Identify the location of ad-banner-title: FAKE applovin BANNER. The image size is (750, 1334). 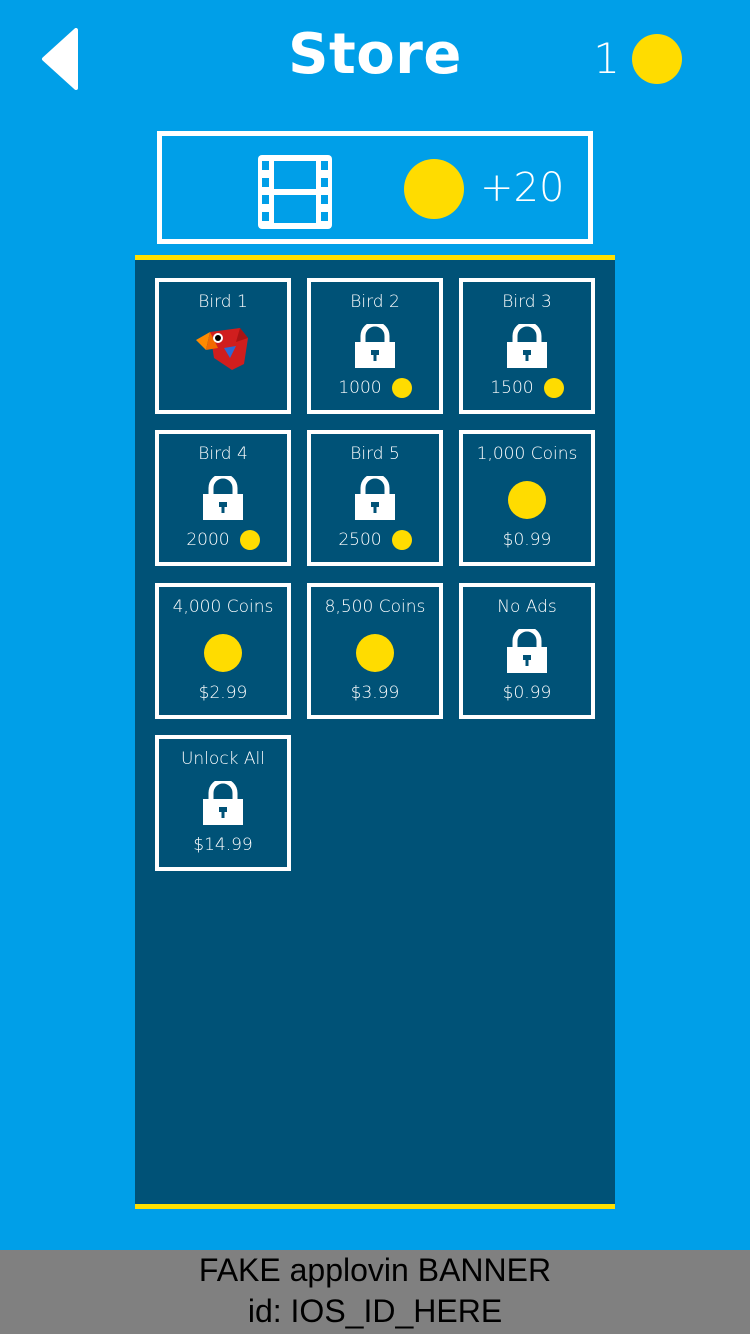
(375, 1270).